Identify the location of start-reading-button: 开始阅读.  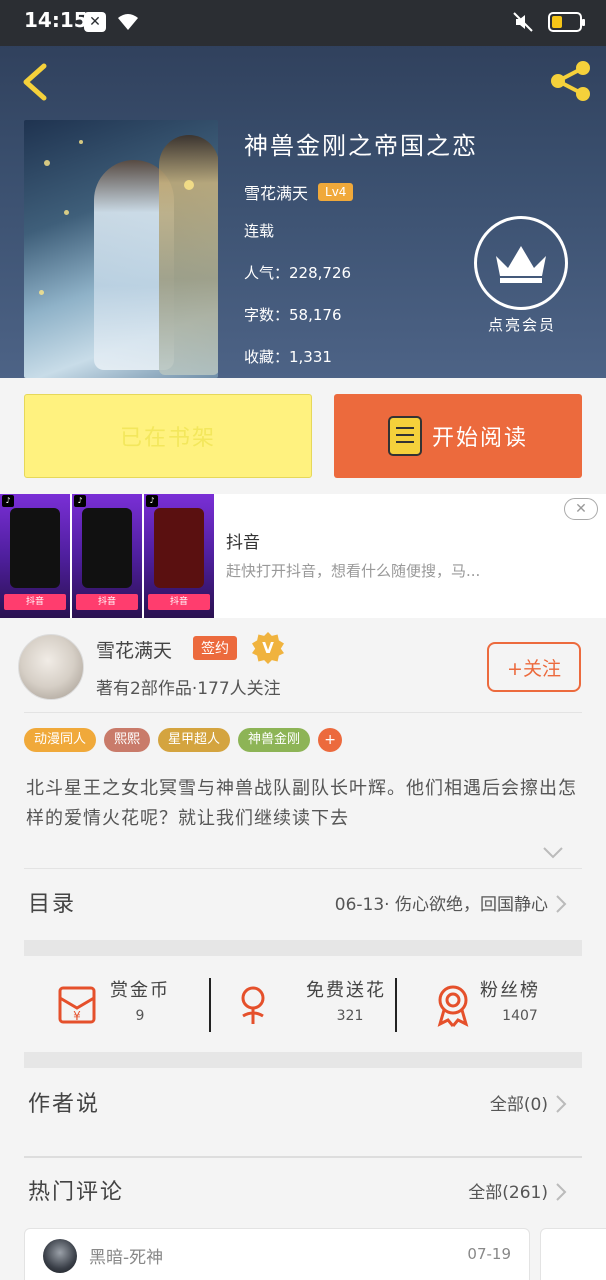
(458, 436).